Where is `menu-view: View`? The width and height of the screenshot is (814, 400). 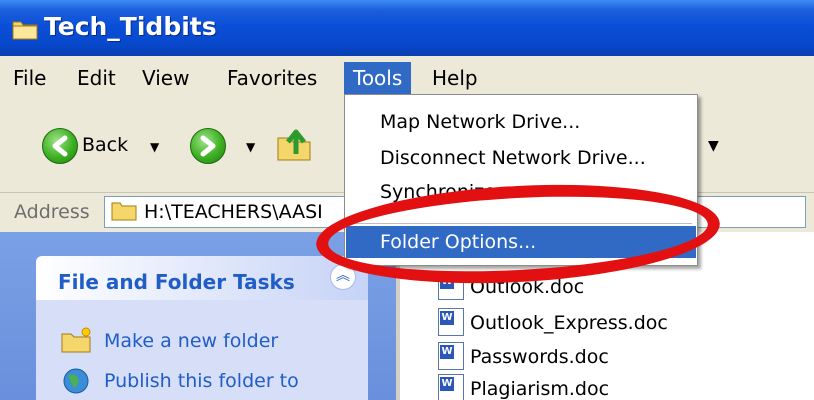 menu-view: View is located at coordinates (165, 78).